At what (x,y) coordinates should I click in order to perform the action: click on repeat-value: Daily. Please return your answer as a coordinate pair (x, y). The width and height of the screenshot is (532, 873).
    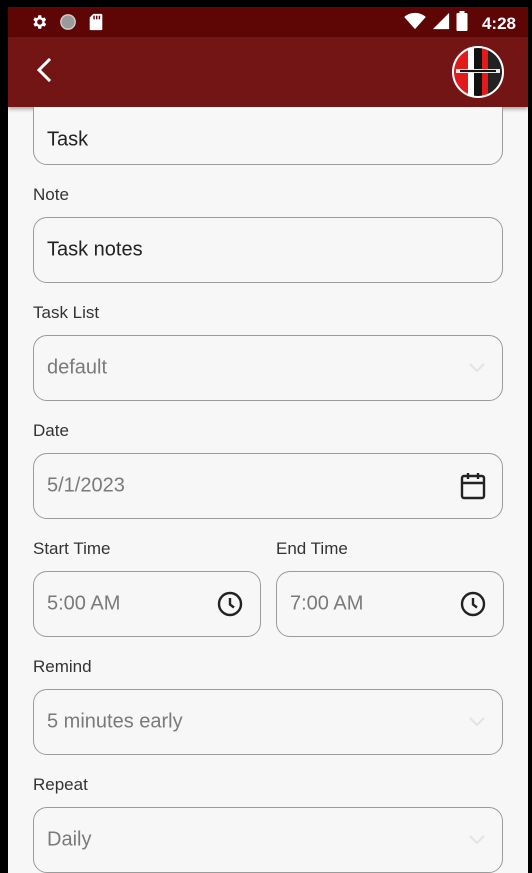
    Looking at the image, I should click on (69, 839).